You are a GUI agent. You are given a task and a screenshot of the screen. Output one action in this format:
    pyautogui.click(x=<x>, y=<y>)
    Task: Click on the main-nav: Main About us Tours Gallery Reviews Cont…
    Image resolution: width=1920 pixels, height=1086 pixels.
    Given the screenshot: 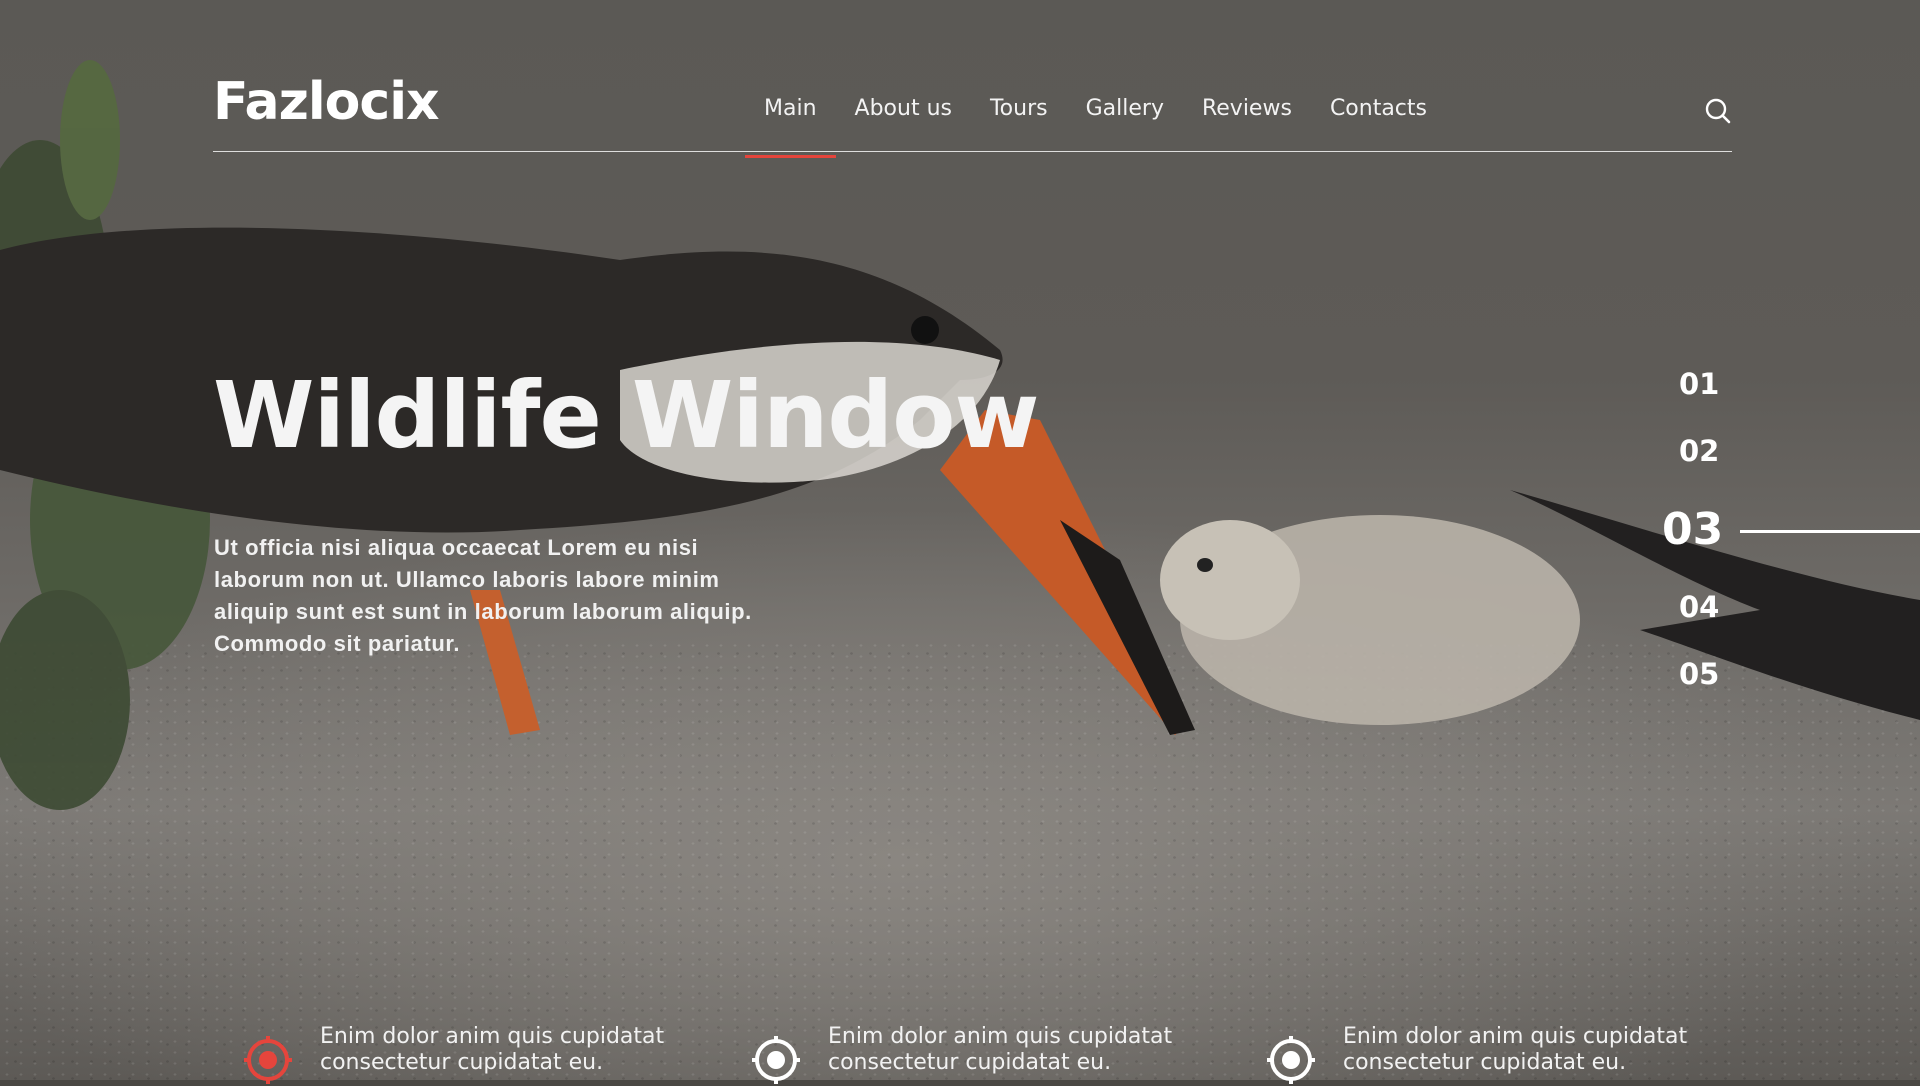 What is the action you would take?
    pyautogui.click(x=1095, y=127)
    